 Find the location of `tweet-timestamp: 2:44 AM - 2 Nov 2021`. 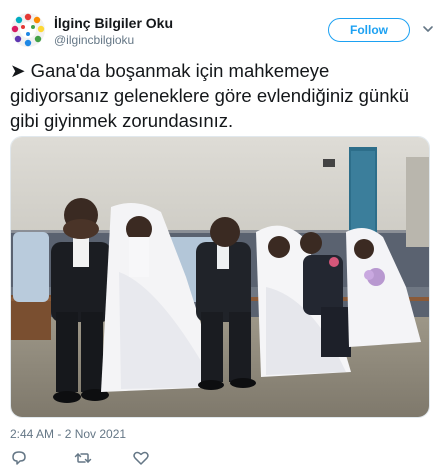

tweet-timestamp: 2:44 AM - 2 Nov 2021 is located at coordinates (68, 434).